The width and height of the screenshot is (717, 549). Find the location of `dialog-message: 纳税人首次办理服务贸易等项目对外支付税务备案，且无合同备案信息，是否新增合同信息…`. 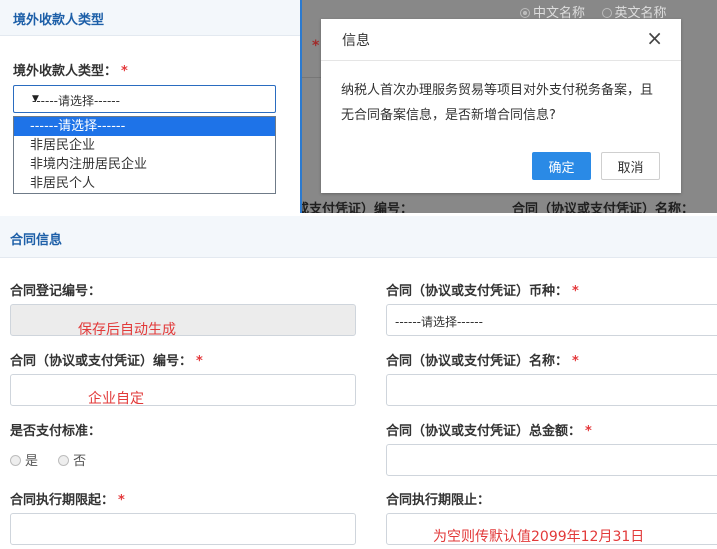

dialog-message: 纳税人首次办理服务贸易等项目对外支付税务备案，且无合同备案信息，是否新增合同信息… is located at coordinates (497, 103).